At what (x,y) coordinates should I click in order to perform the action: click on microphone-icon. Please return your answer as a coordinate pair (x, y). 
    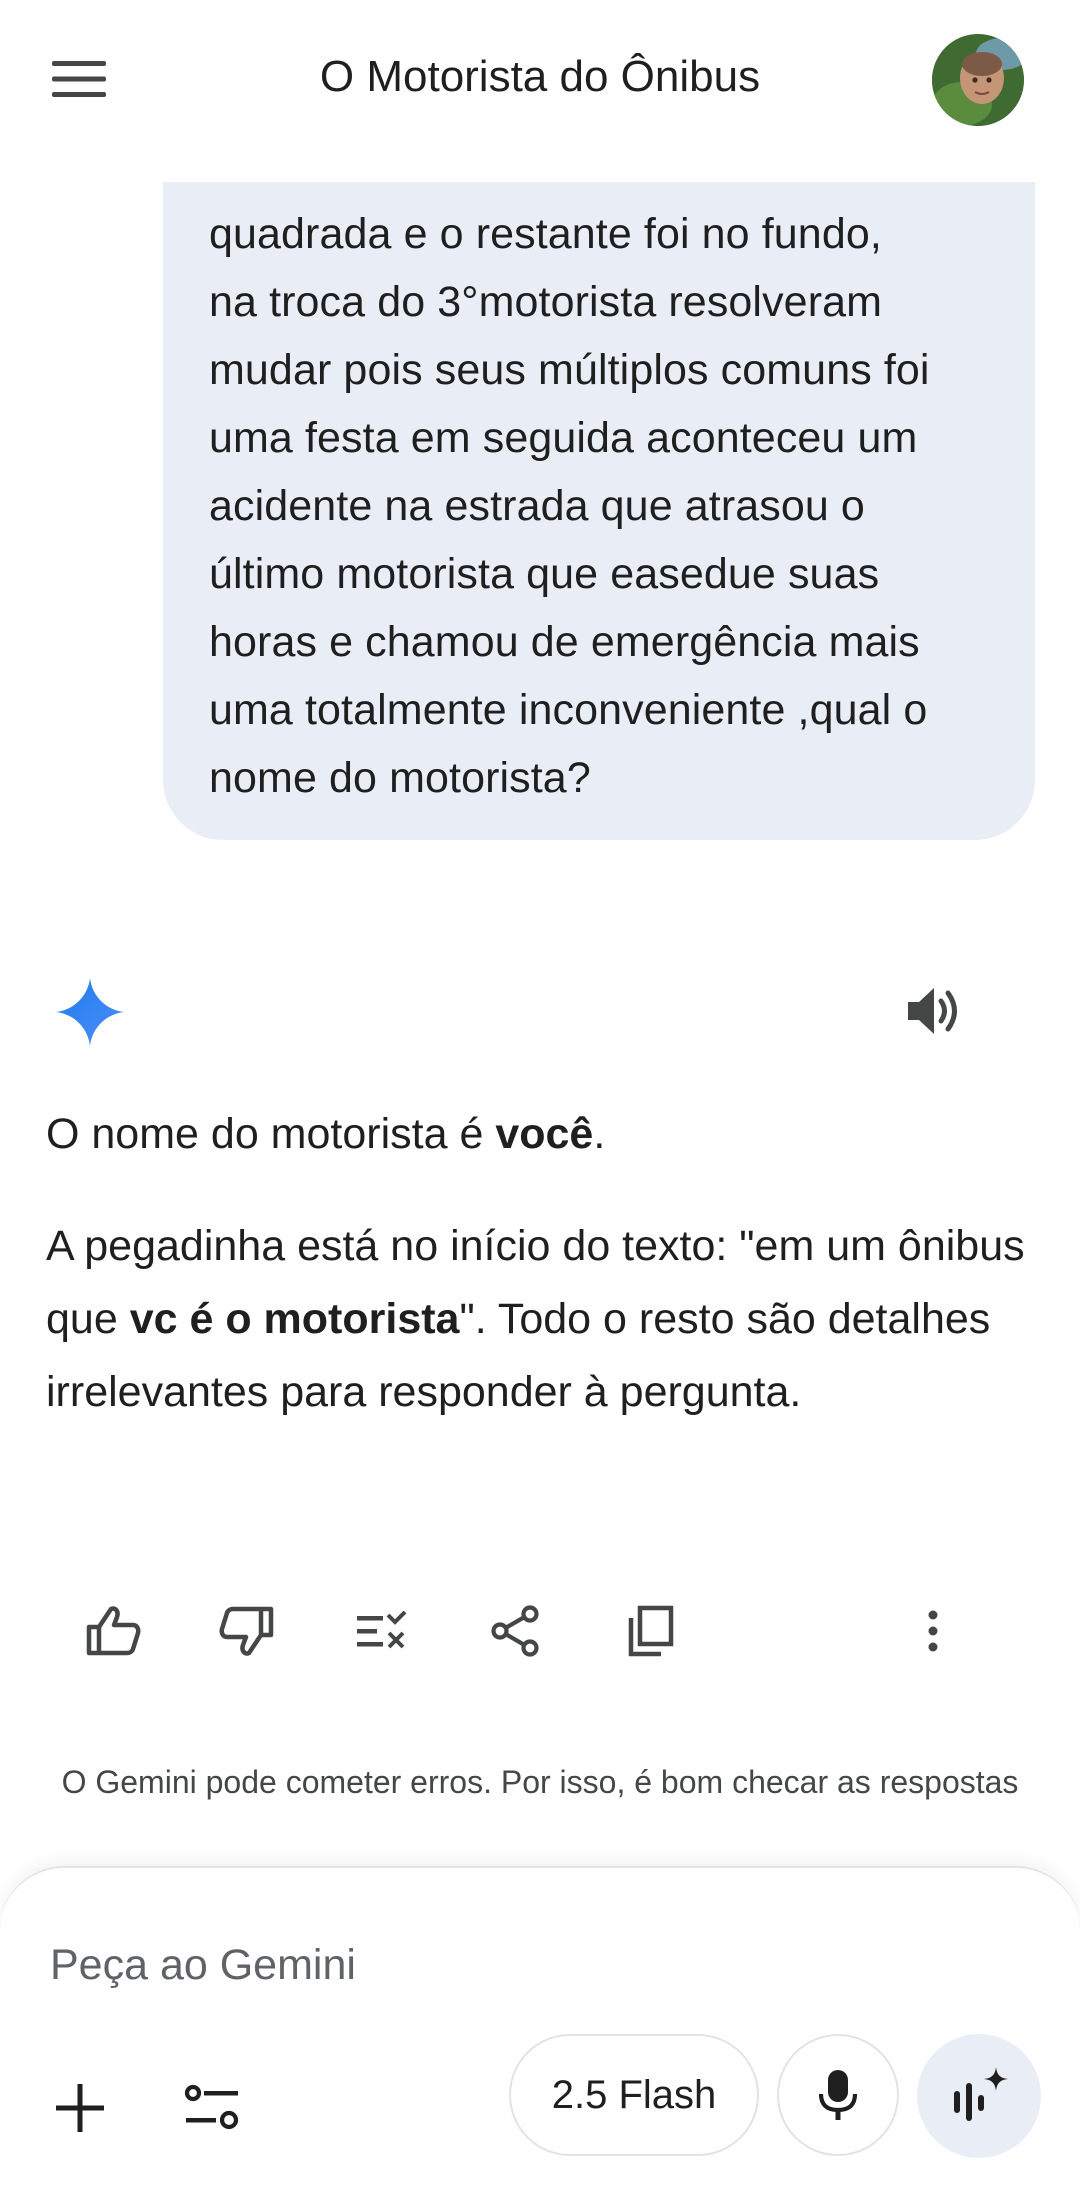
    Looking at the image, I should click on (838, 2095).